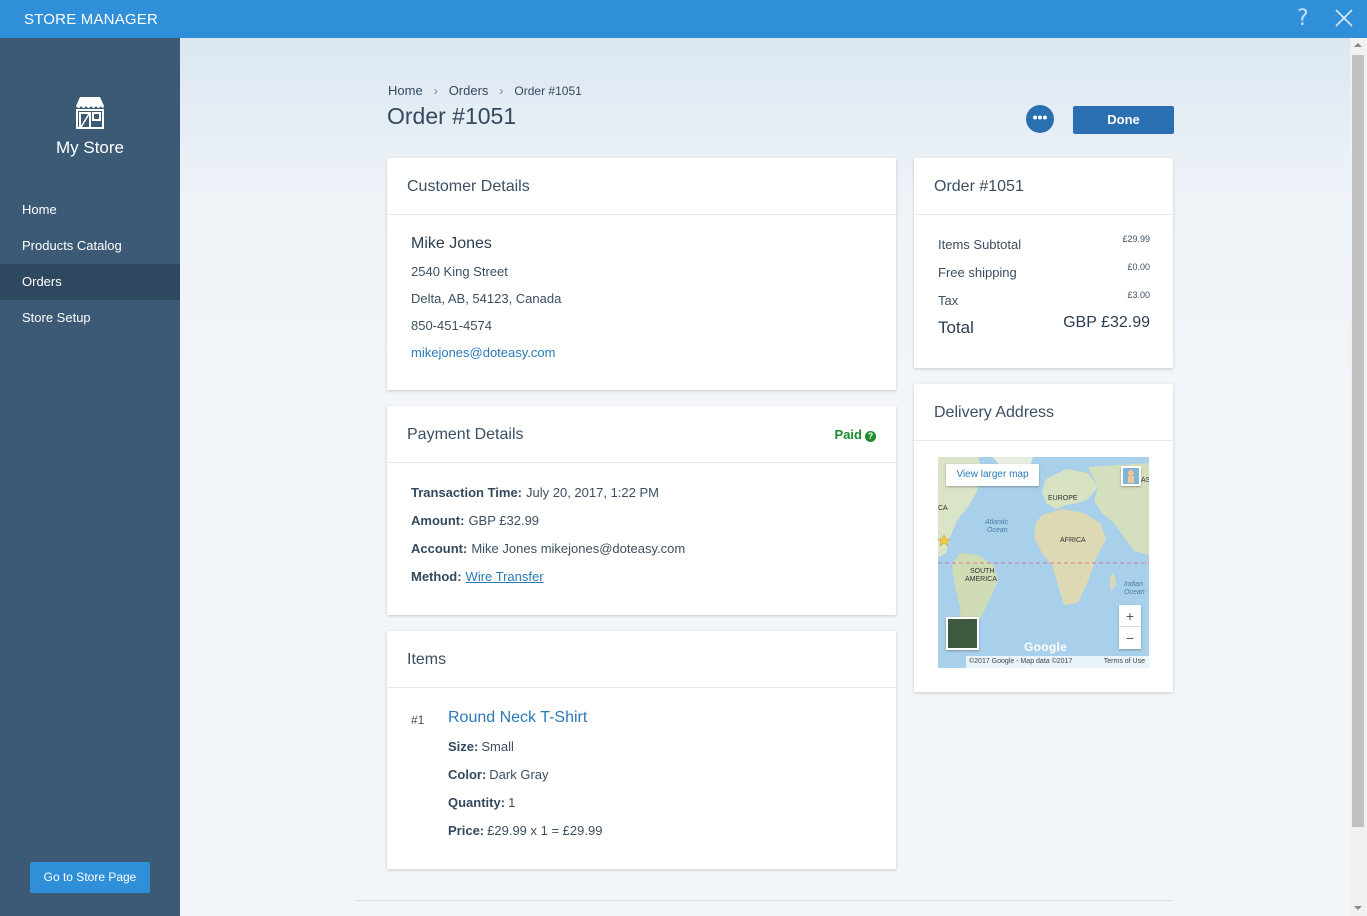 This screenshot has width=1367, height=916. I want to click on scrollbar-thumb, so click(1358, 441).